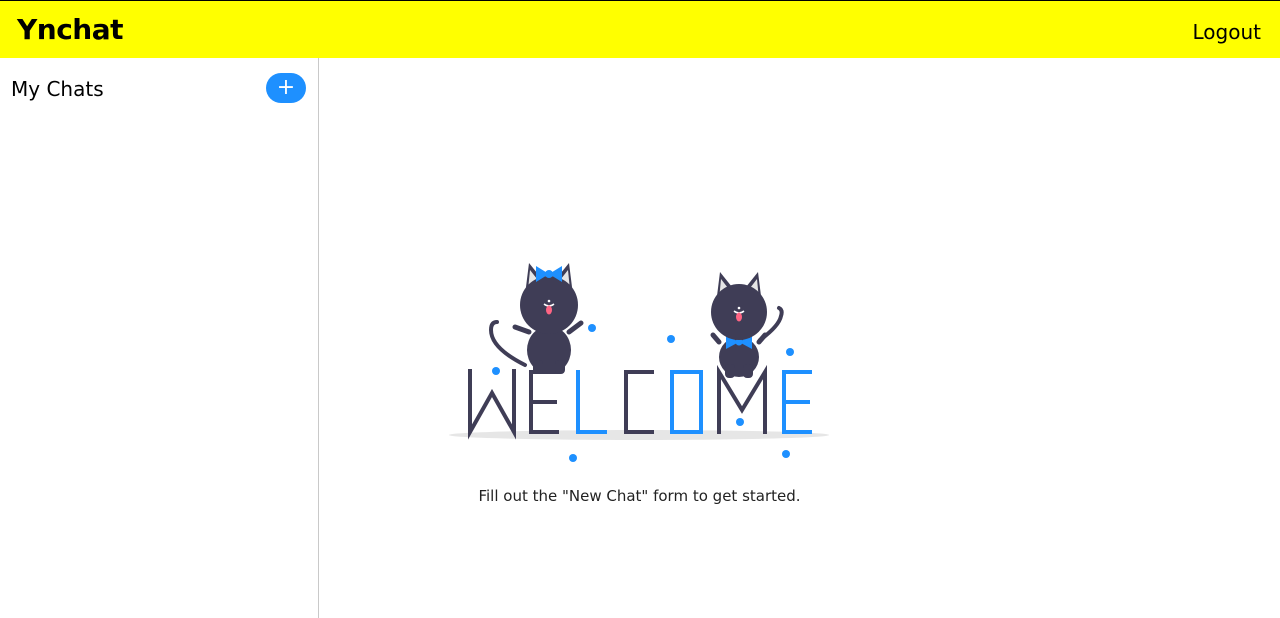 Image resolution: width=1280 pixels, height=618 pixels. I want to click on new-chat-button: +, so click(286, 88).